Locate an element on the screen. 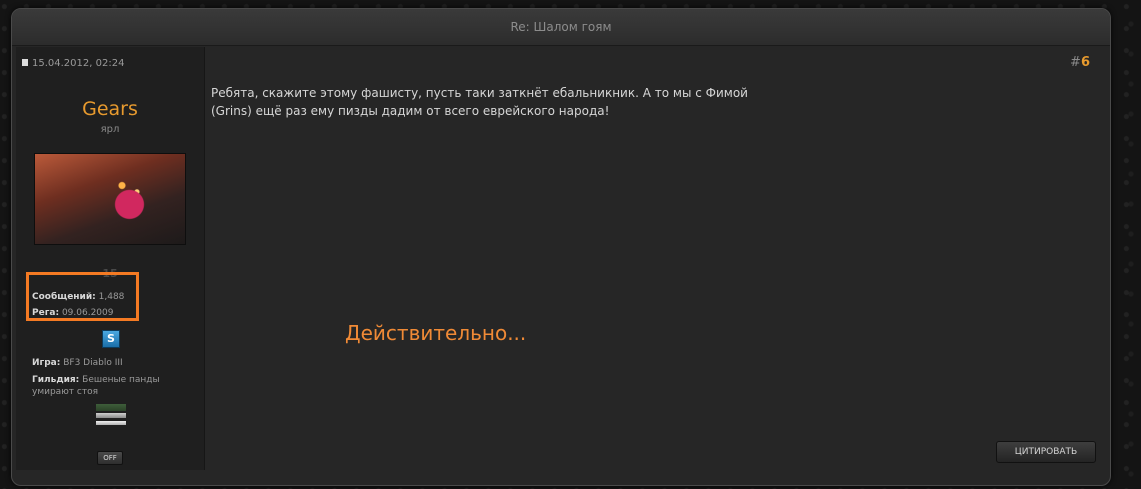 The image size is (1141, 489). game-row: Игра: BF3 Diablo III is located at coordinates (77, 363).